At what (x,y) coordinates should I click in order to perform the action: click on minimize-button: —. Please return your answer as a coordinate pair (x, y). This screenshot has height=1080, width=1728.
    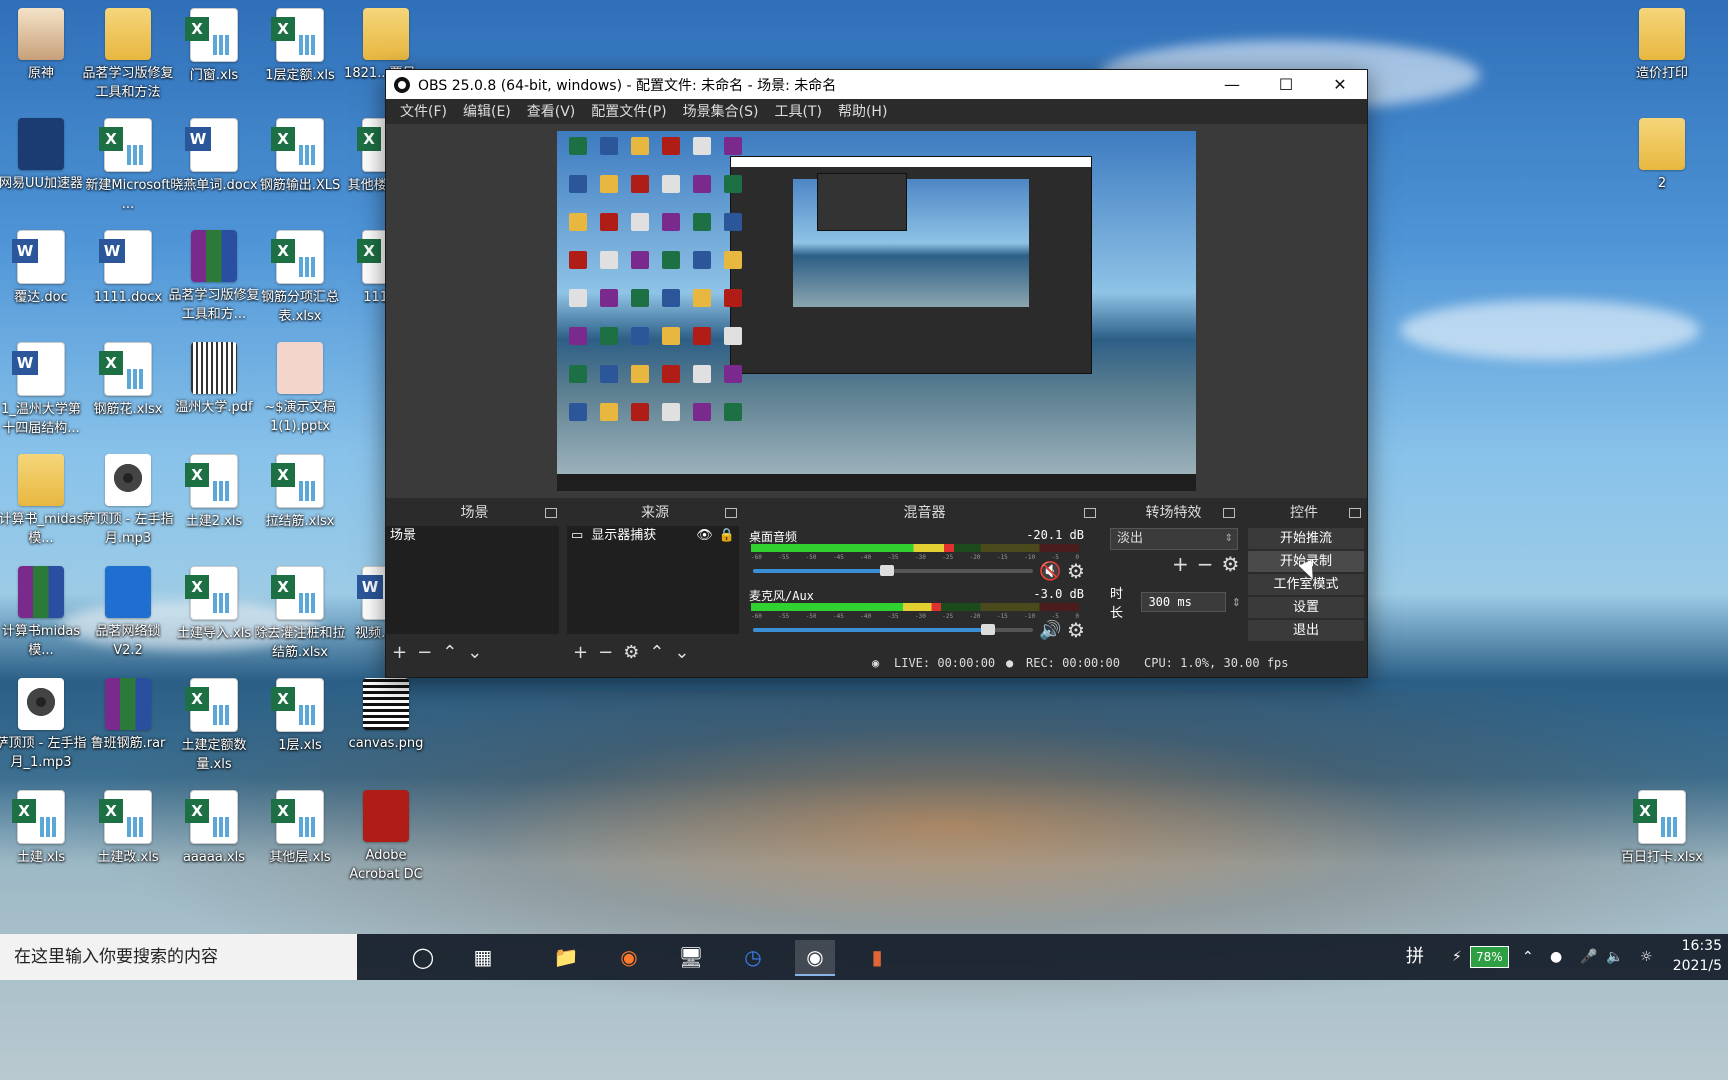
    Looking at the image, I should click on (1232, 84).